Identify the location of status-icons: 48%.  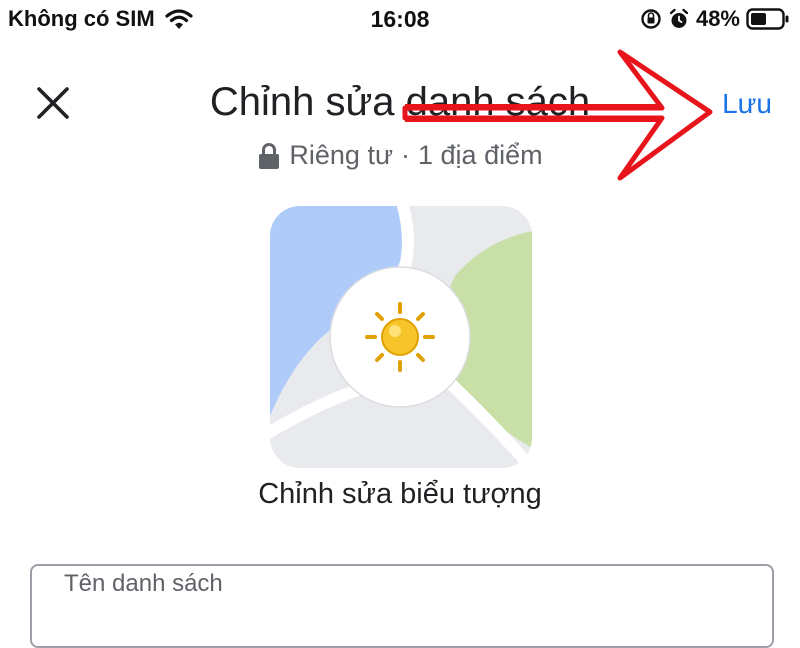
(715, 19).